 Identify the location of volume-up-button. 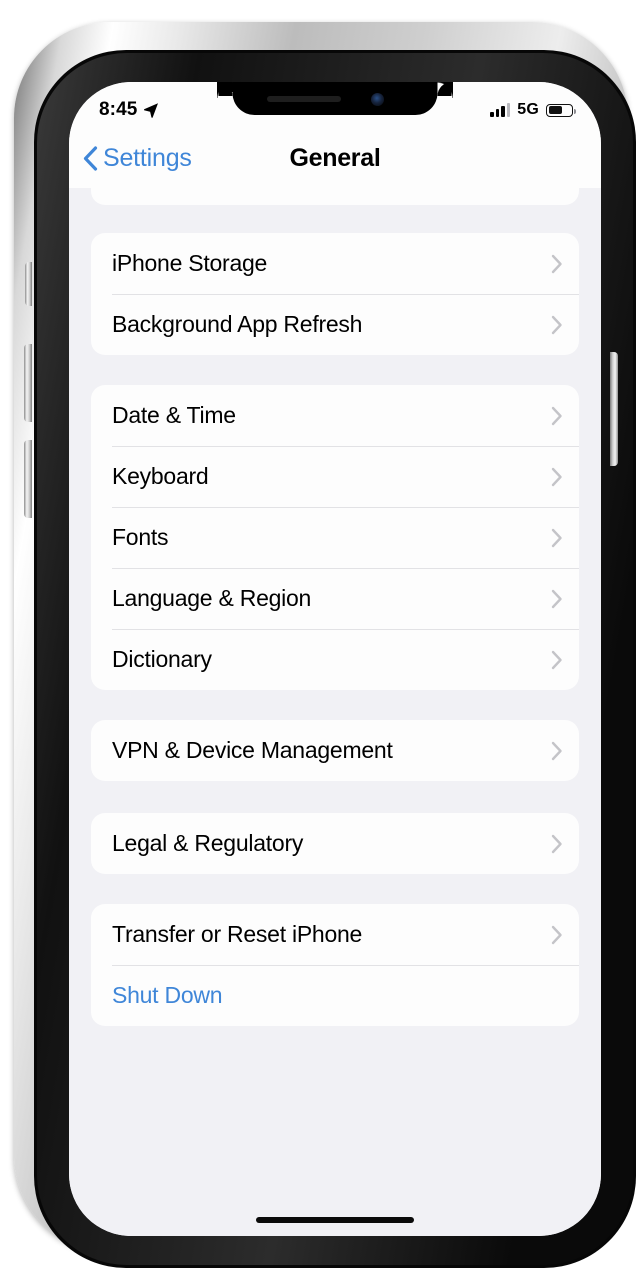
(28, 383).